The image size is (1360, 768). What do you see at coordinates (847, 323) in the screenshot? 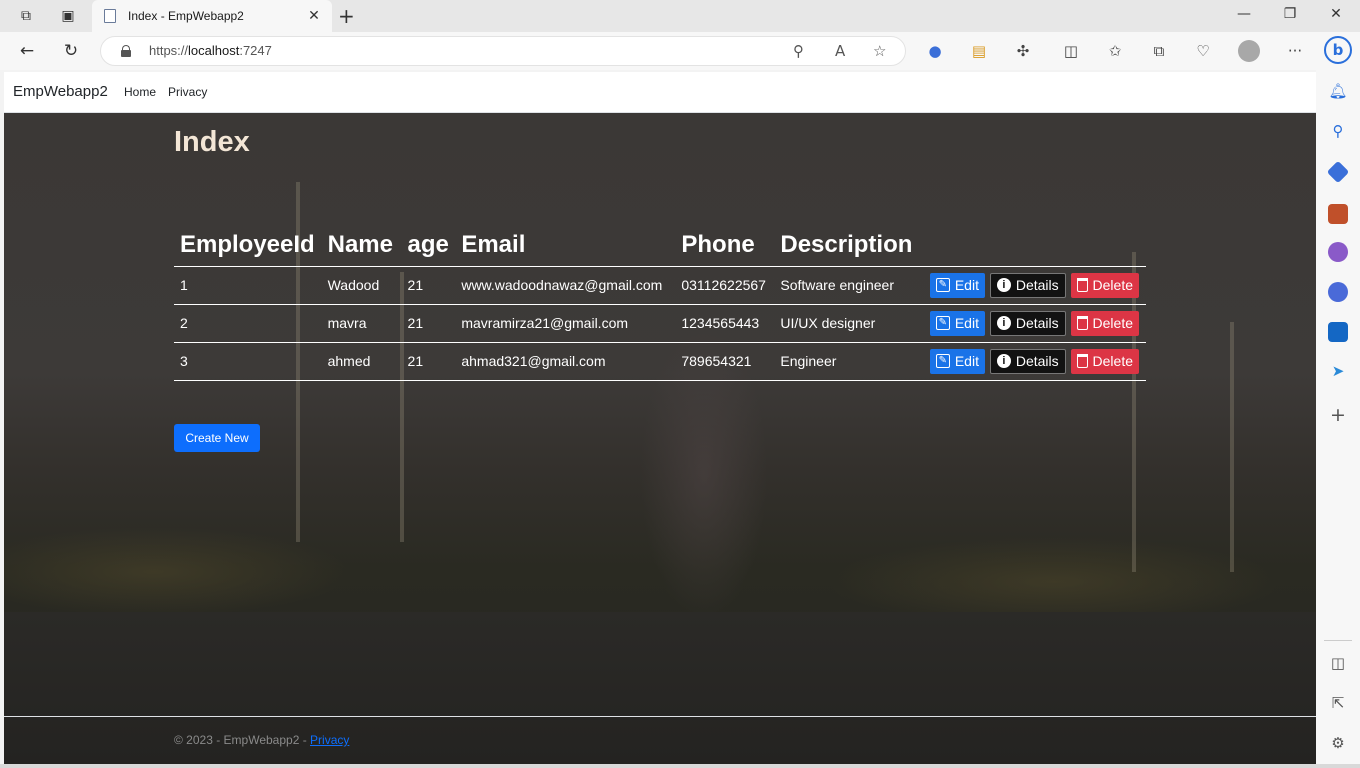
I see `cell-description: UI/UX designer` at bounding box center [847, 323].